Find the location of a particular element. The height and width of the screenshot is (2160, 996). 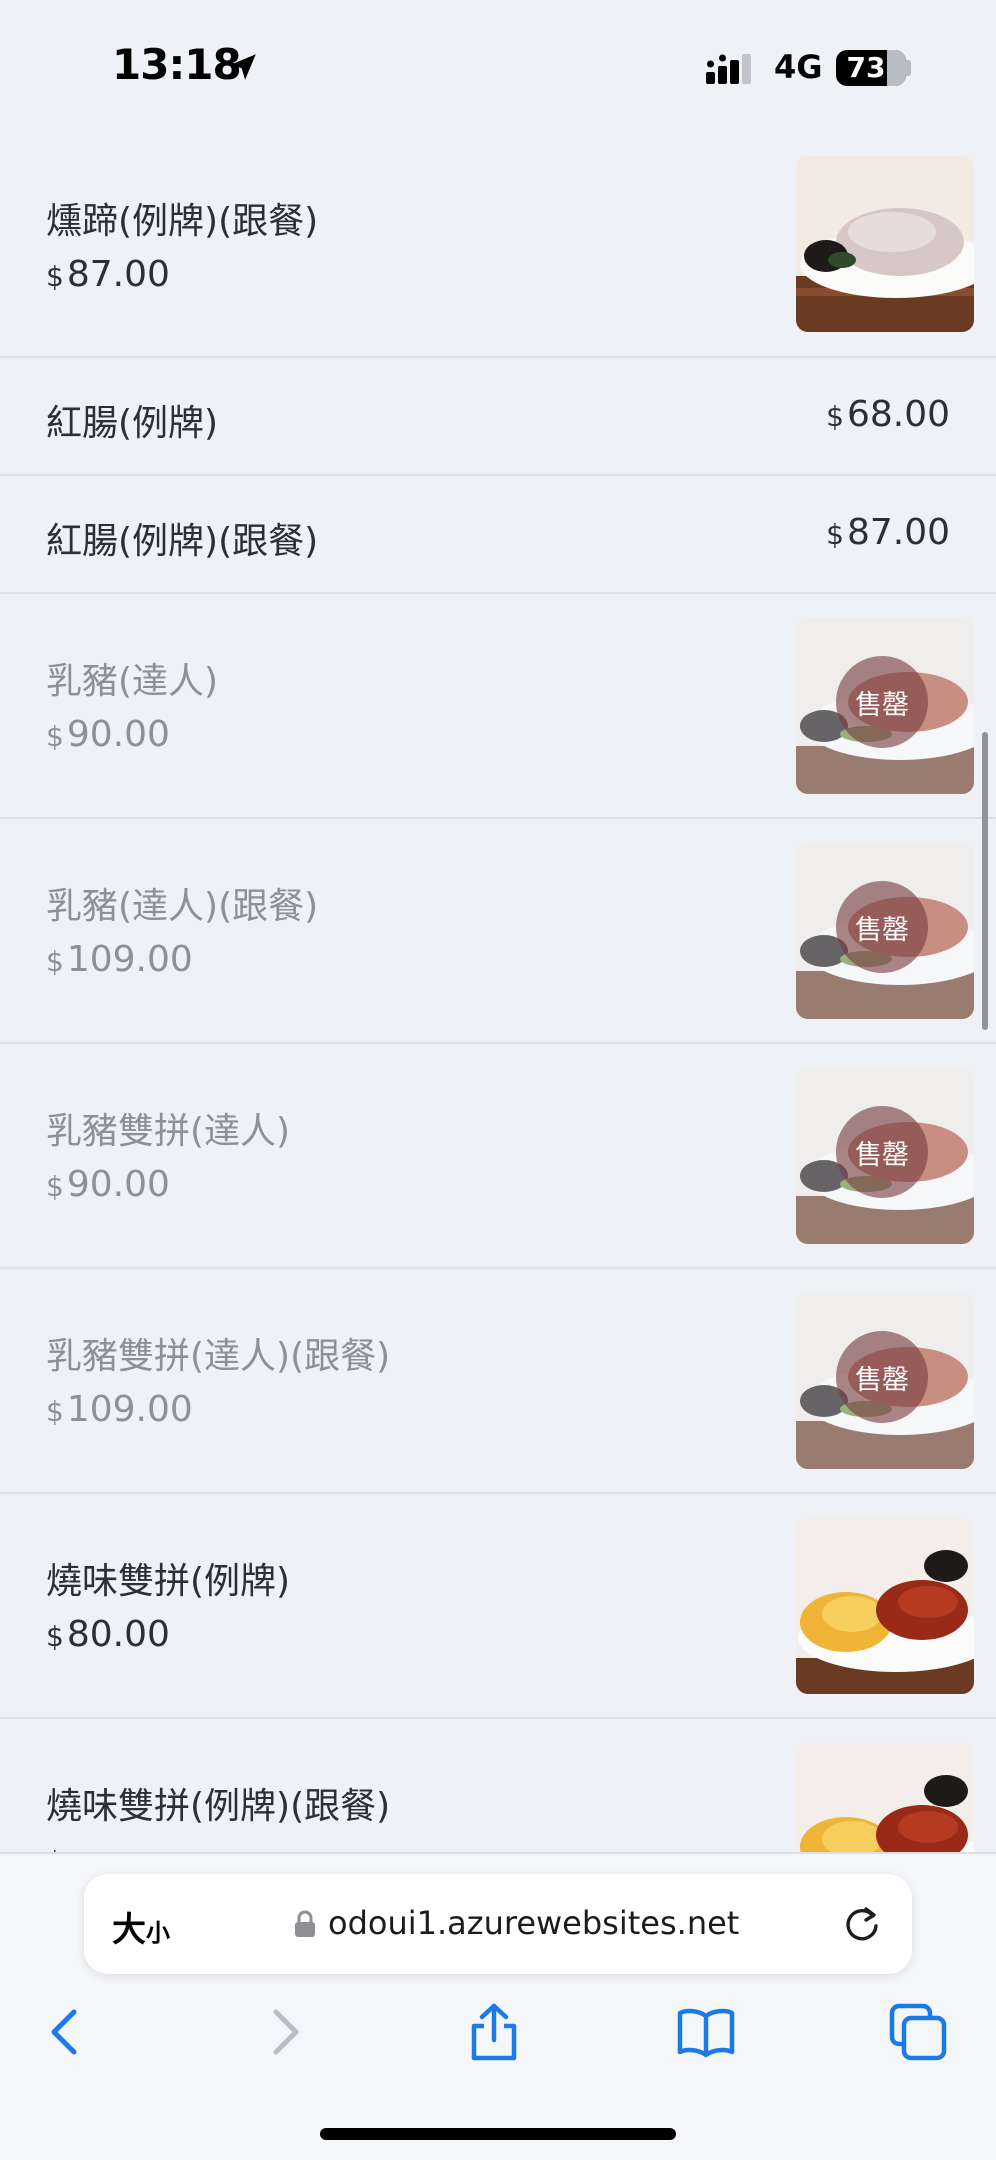

battery-percent: 73 is located at coordinates (866, 67).